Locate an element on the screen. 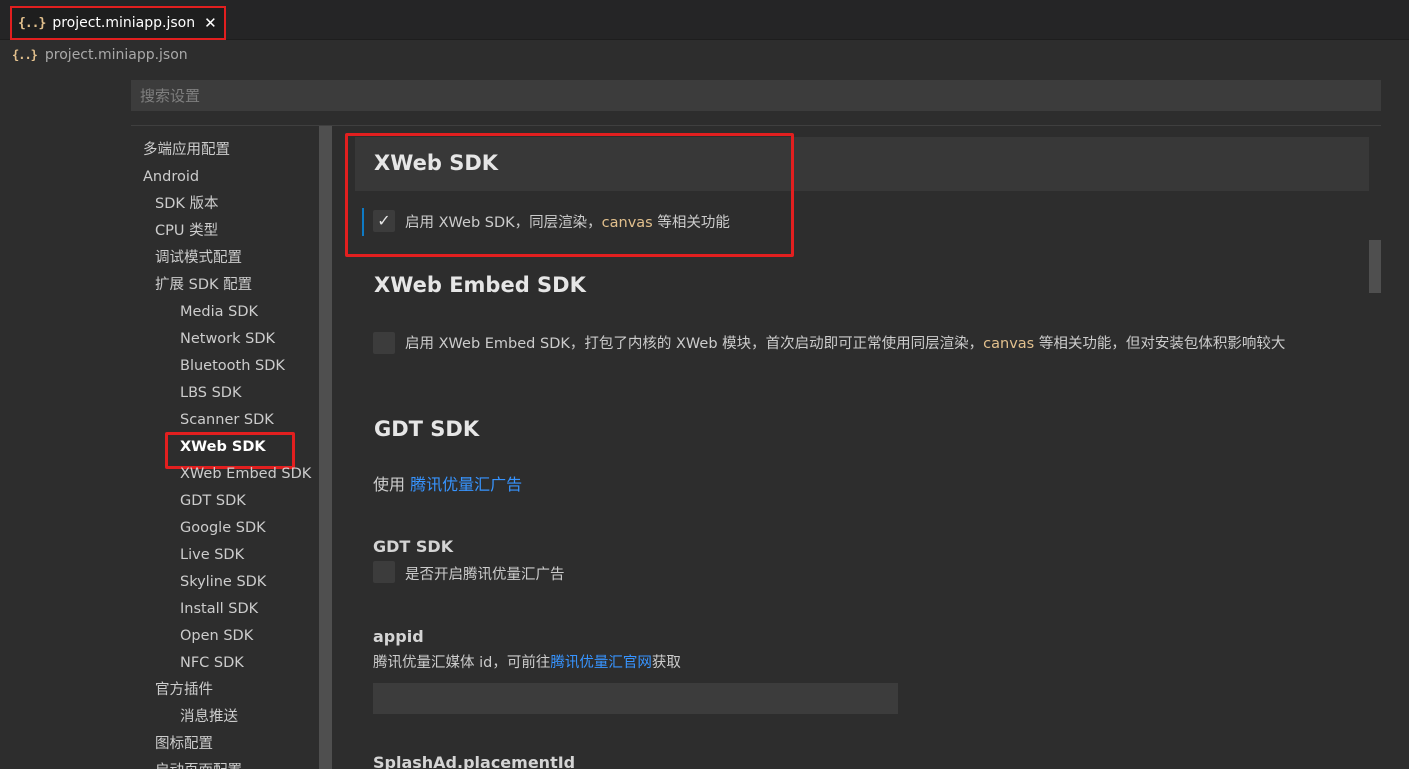 This screenshot has height=769, width=1409. gdt-enable-checkbox is located at coordinates (384, 572).